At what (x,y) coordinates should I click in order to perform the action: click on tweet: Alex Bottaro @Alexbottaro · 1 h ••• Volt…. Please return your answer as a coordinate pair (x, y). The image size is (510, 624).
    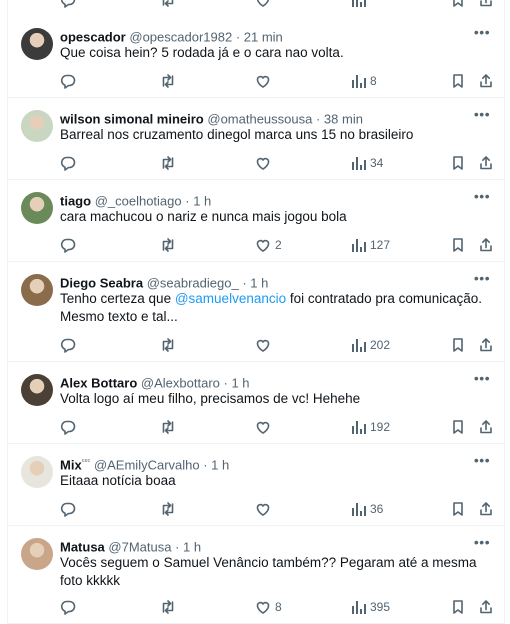
    Looking at the image, I should click on (256, 403).